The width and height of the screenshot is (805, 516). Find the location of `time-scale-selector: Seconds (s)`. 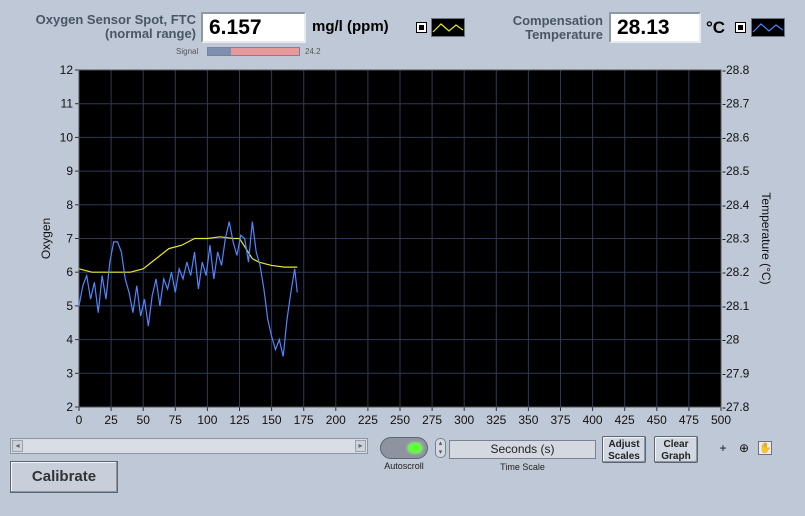

time-scale-selector: Seconds (s) is located at coordinates (522, 449).